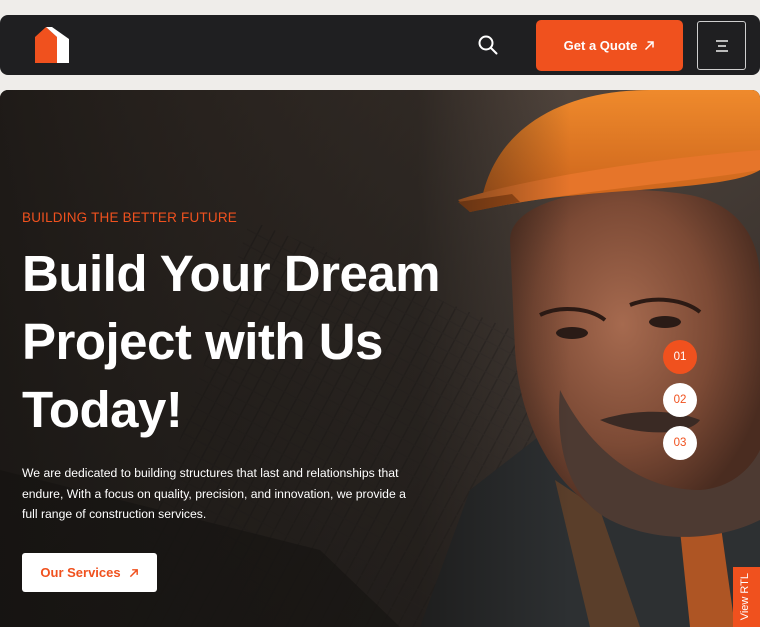 Image resolution: width=760 pixels, height=627 pixels. What do you see at coordinates (380, 45) in the screenshot?
I see `site-header: Get a Quote` at bounding box center [380, 45].